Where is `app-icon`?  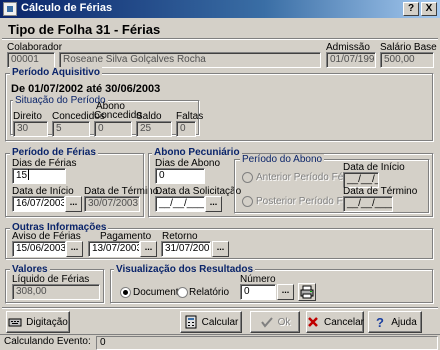 app-icon is located at coordinates (10, 9).